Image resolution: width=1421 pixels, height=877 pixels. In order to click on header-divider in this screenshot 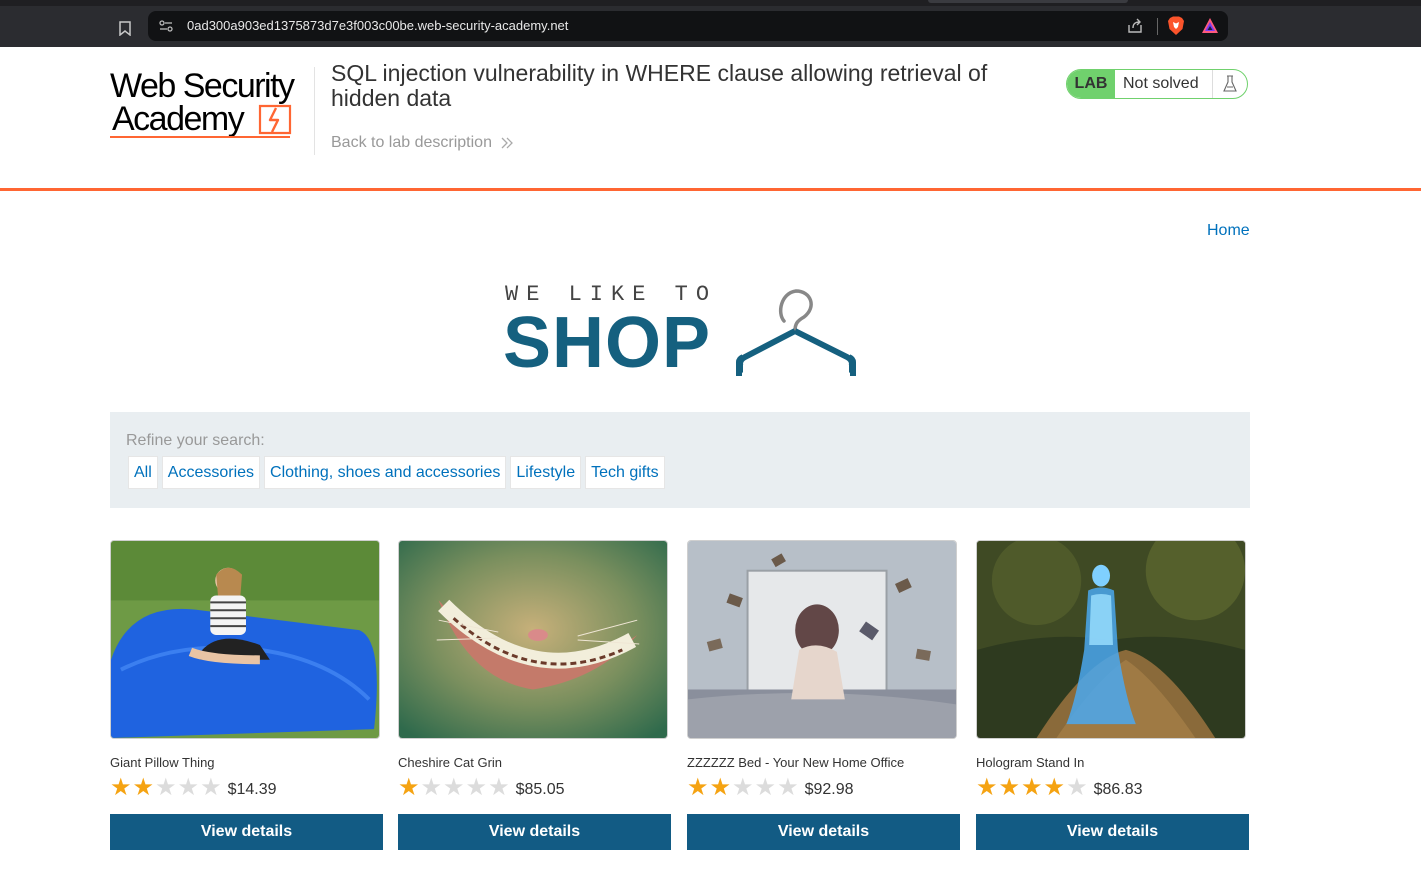, I will do `click(314, 111)`.